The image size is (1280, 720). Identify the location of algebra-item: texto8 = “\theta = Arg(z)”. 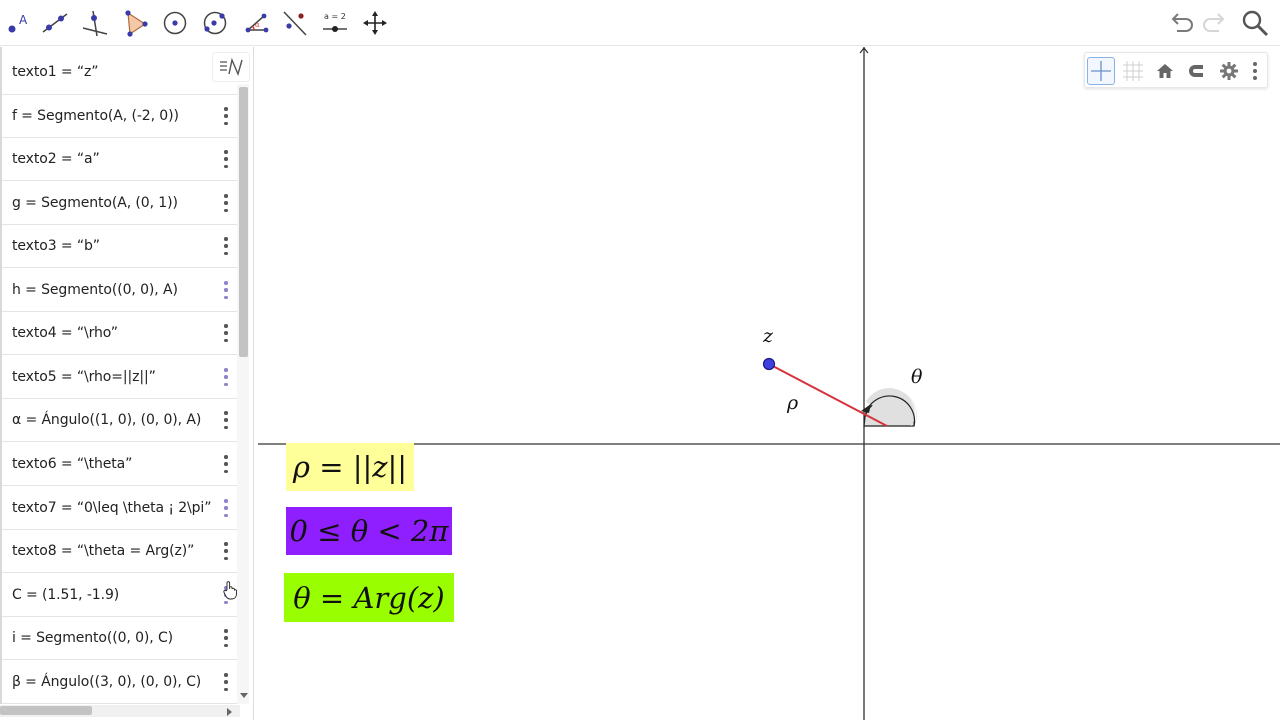
(119, 551).